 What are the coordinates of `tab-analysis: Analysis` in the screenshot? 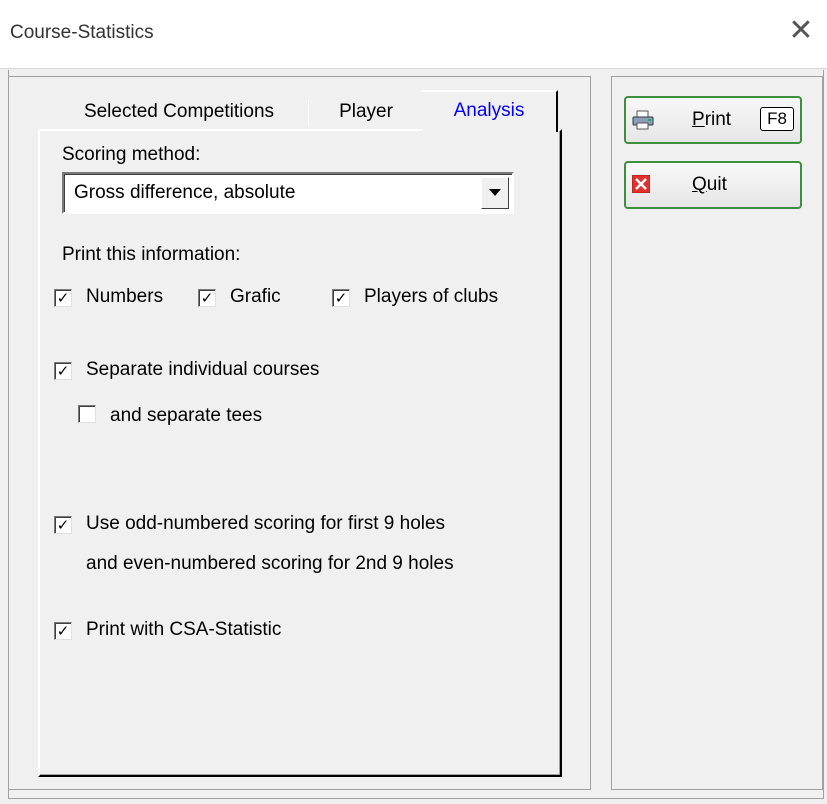 It's located at (490, 111).